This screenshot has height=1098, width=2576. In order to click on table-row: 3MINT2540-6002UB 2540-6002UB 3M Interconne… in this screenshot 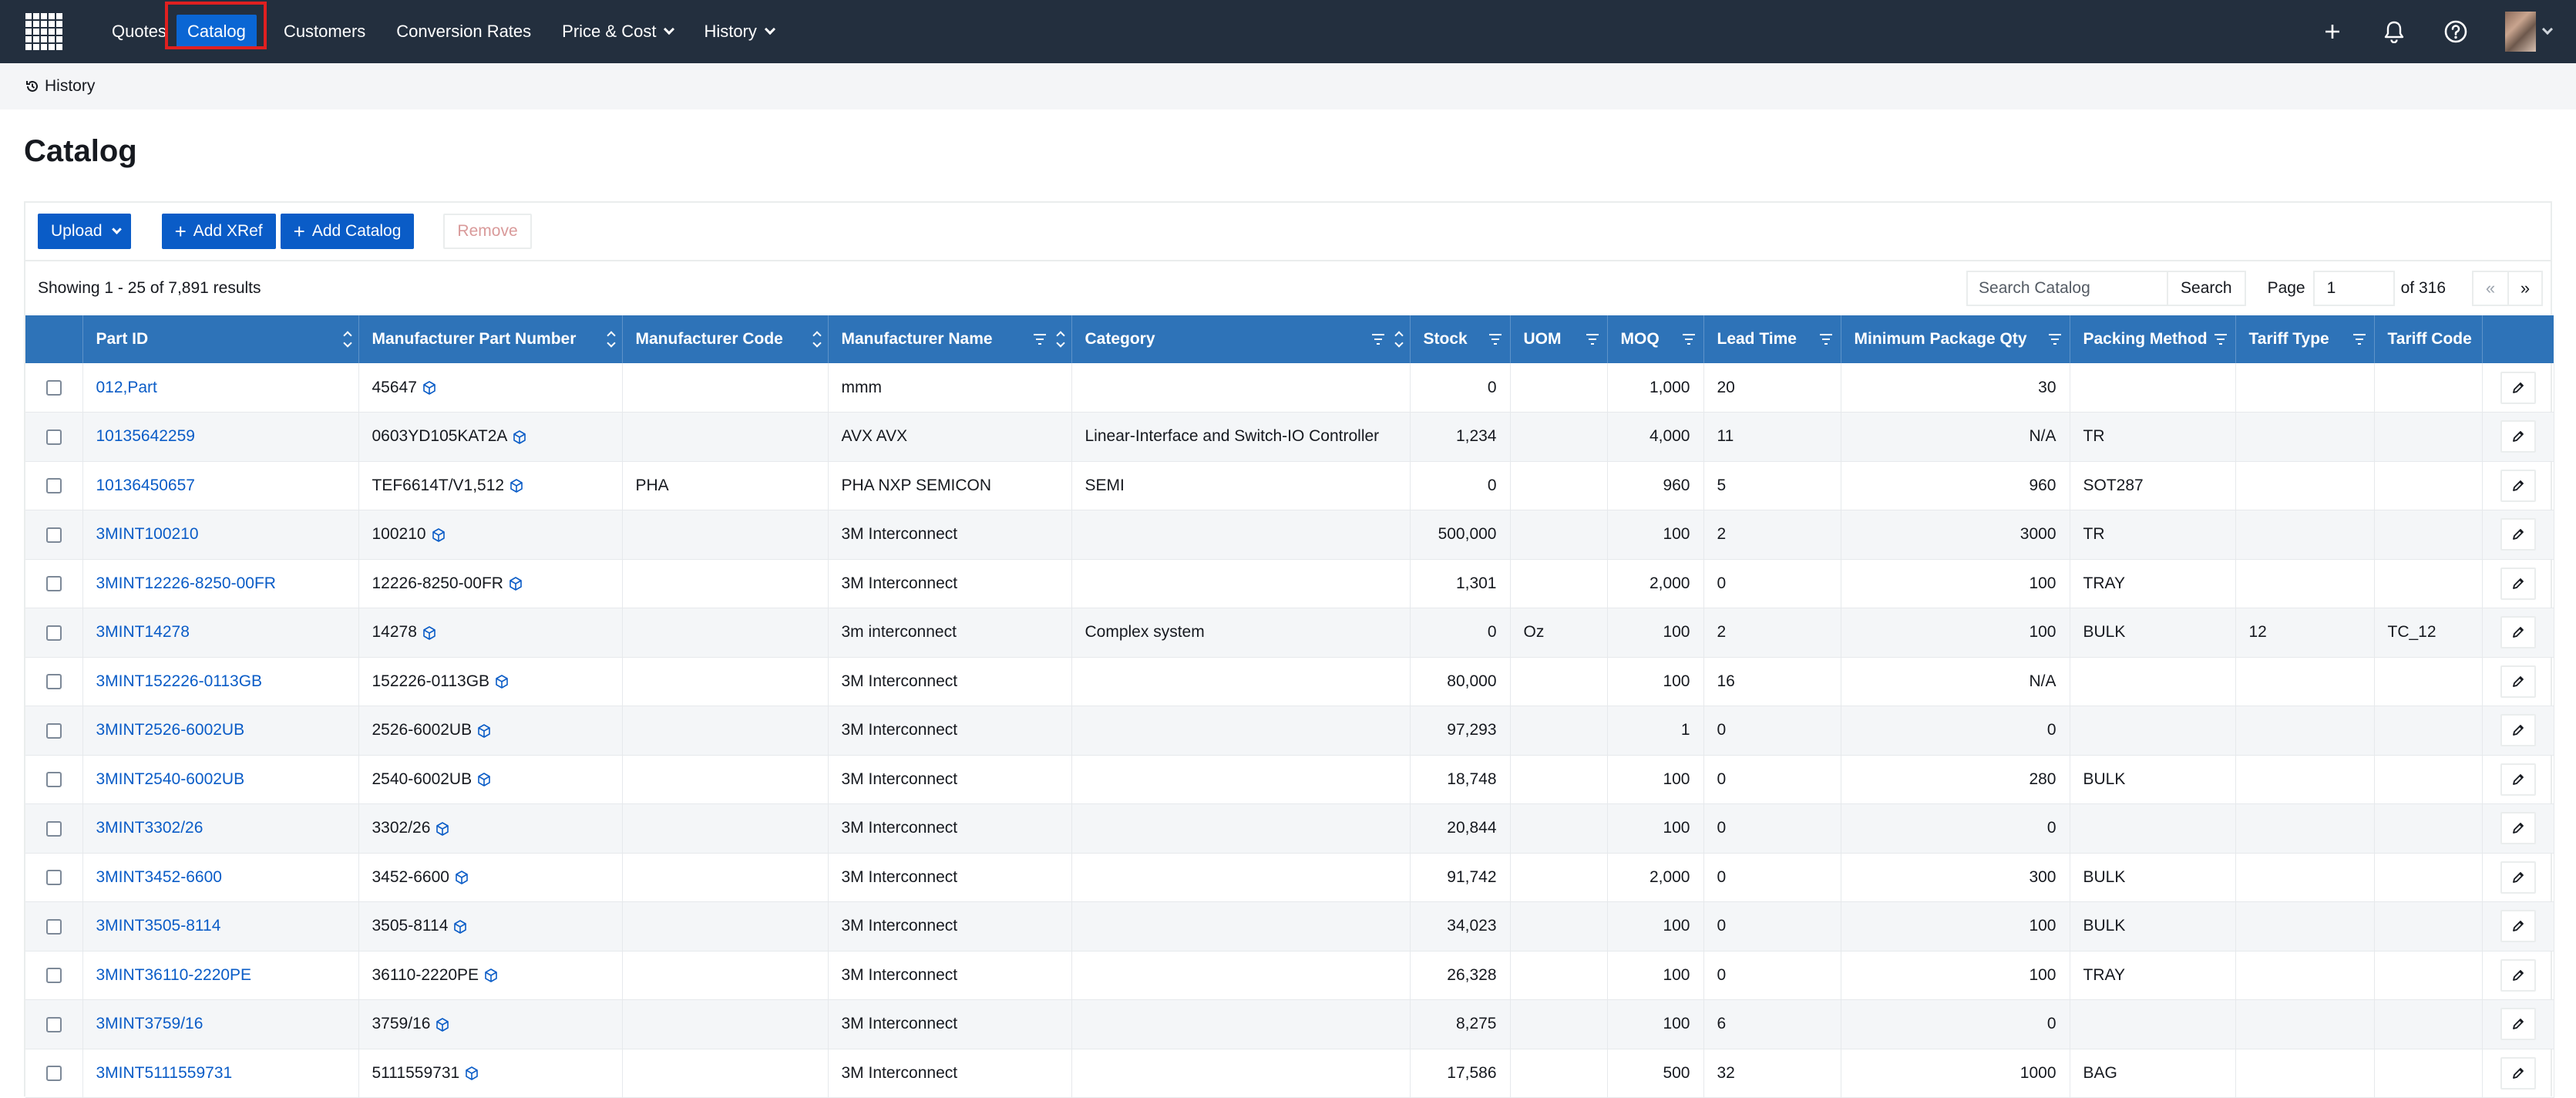, I will do `click(1289, 779)`.